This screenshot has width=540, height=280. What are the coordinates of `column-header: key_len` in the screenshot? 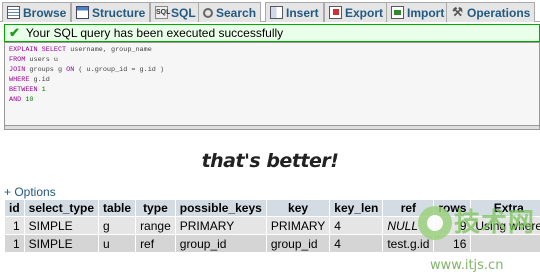 It's located at (356, 208).